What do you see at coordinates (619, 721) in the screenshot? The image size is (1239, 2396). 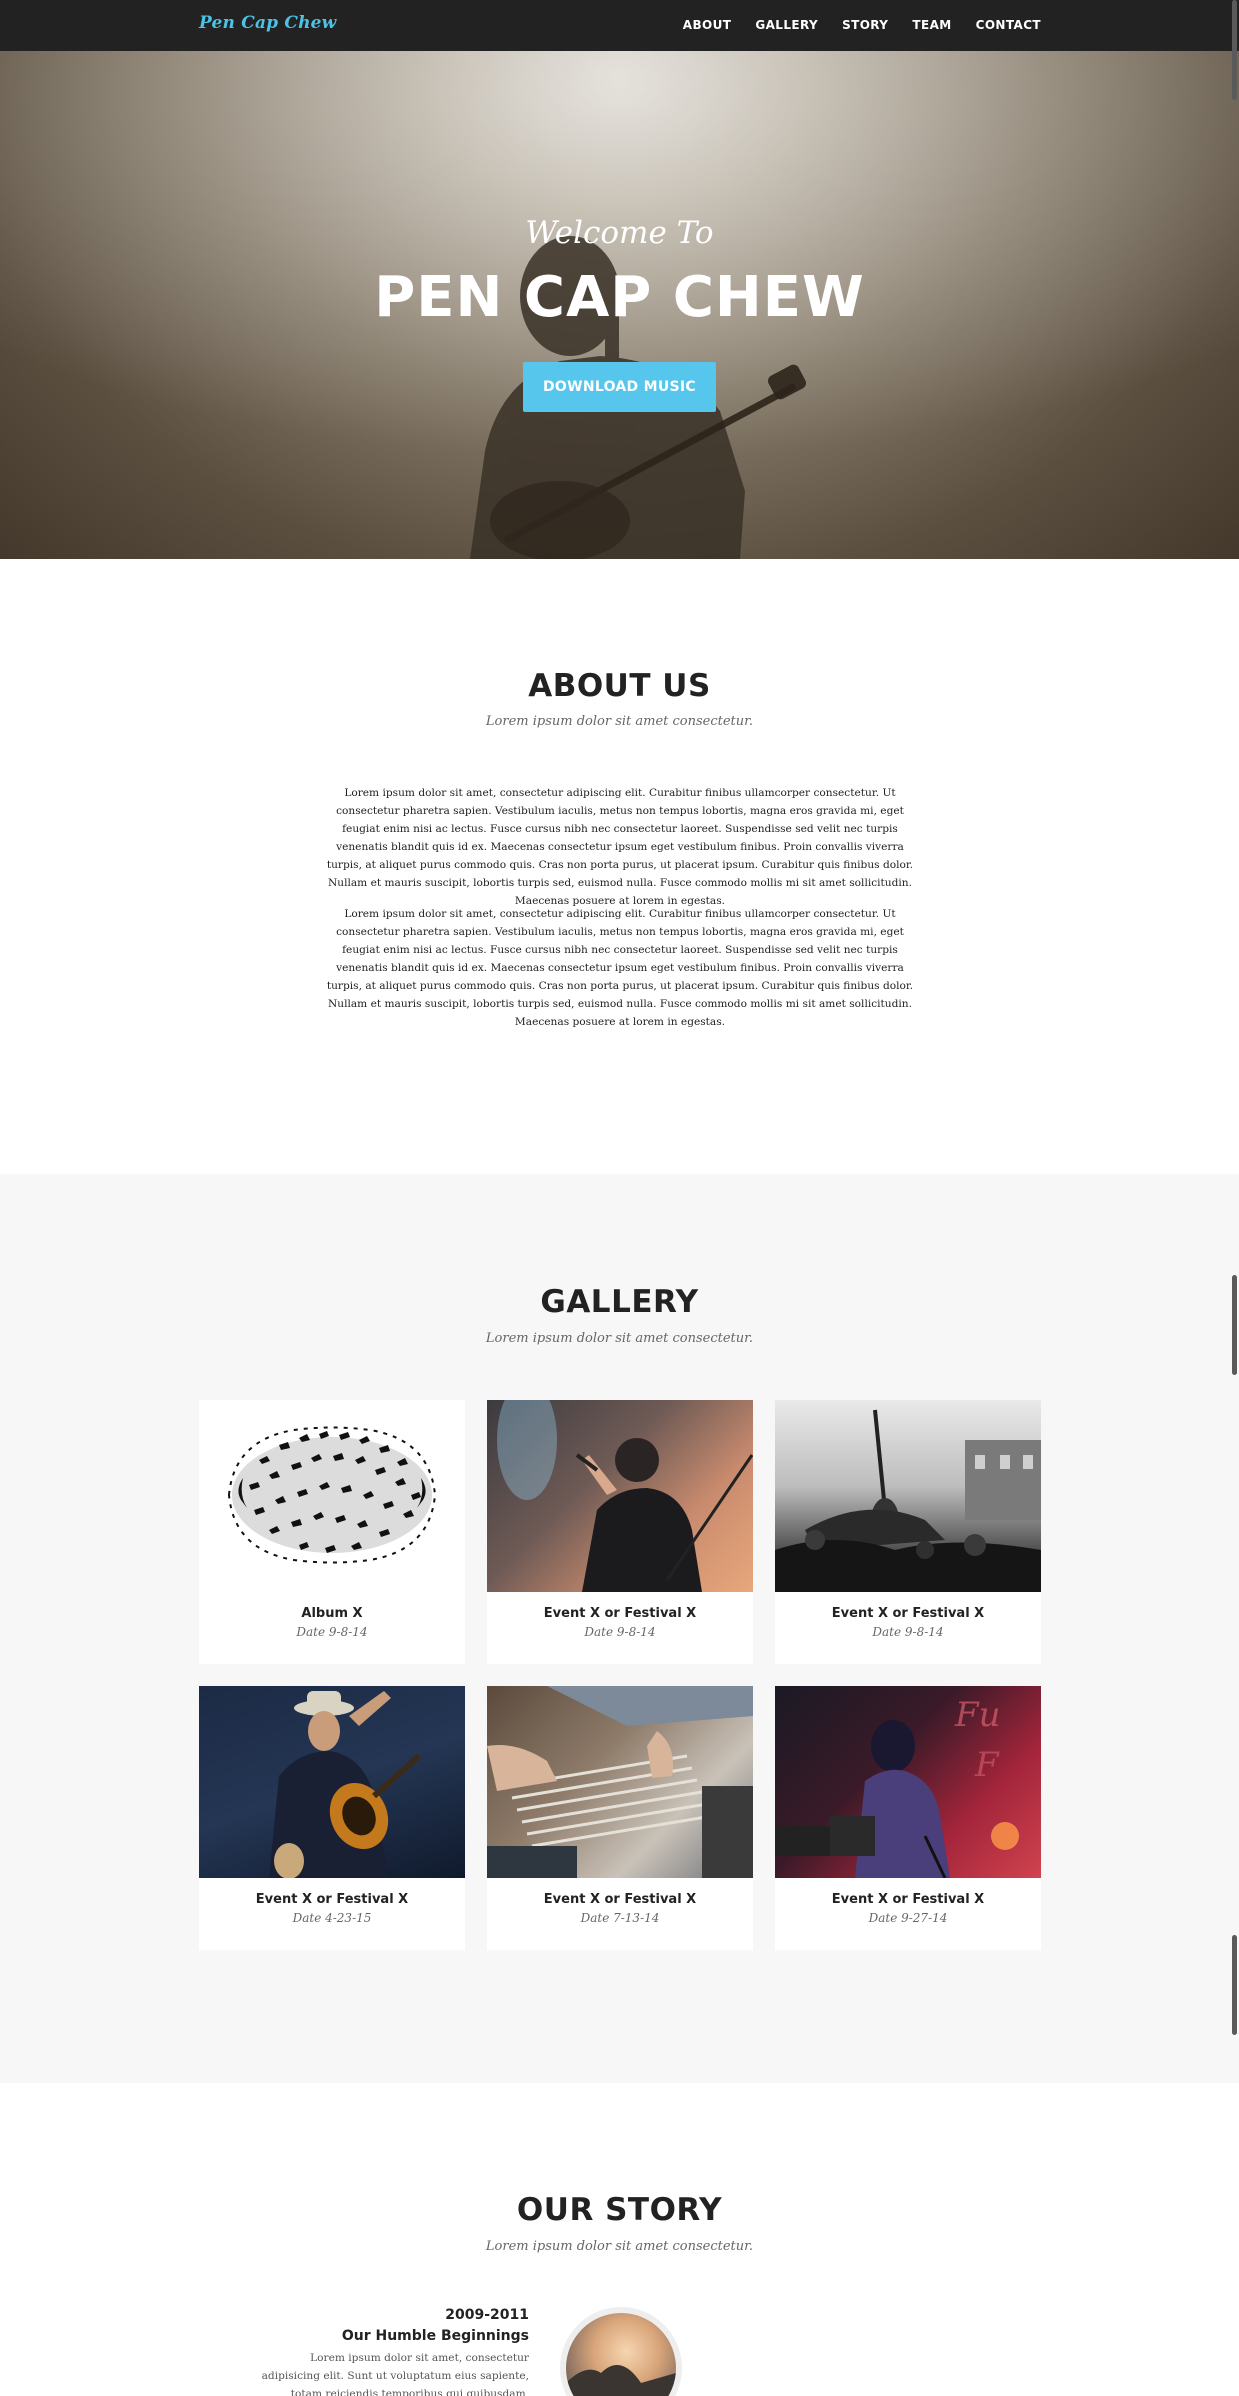 I see `about-subtitle: Lorem ipsum dolor sit amet consectetur.` at bounding box center [619, 721].